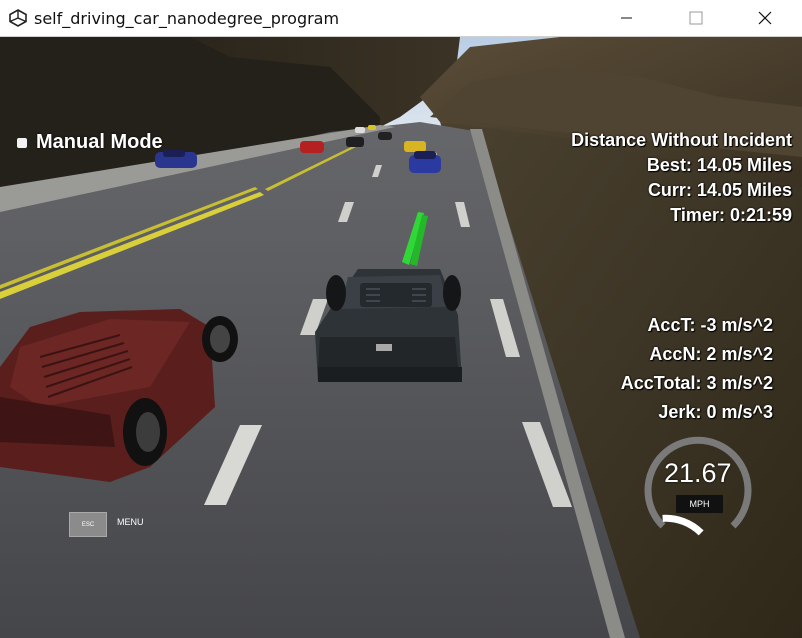 Image resolution: width=802 pixels, height=638 pixels. I want to click on manual-mode-toggle: Manual Mode, so click(90, 142).